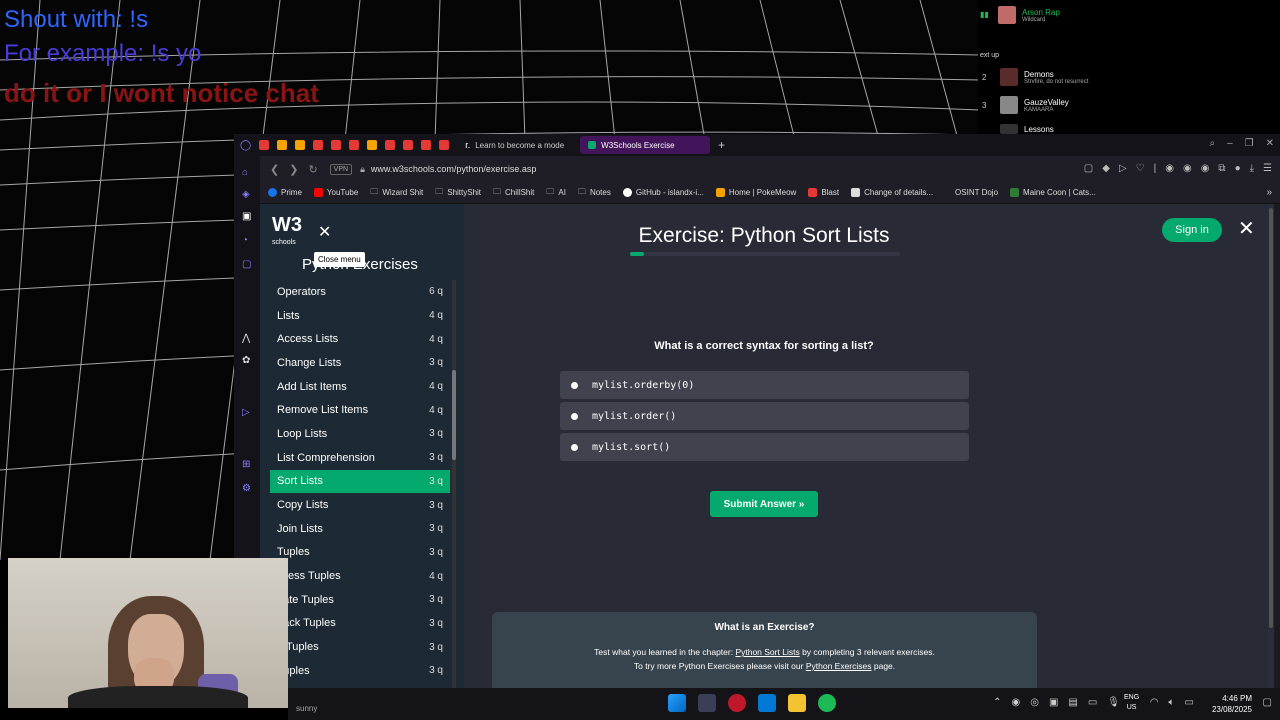  What do you see at coordinates (721, 145) in the screenshot?
I see `new-tab-icon: +` at bounding box center [721, 145].